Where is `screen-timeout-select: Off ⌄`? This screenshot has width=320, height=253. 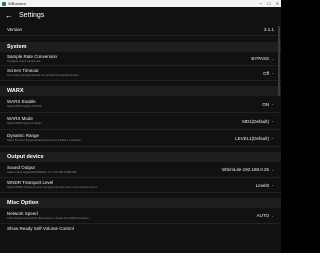
screen-timeout-select: Off ⌄ is located at coordinates (268, 73).